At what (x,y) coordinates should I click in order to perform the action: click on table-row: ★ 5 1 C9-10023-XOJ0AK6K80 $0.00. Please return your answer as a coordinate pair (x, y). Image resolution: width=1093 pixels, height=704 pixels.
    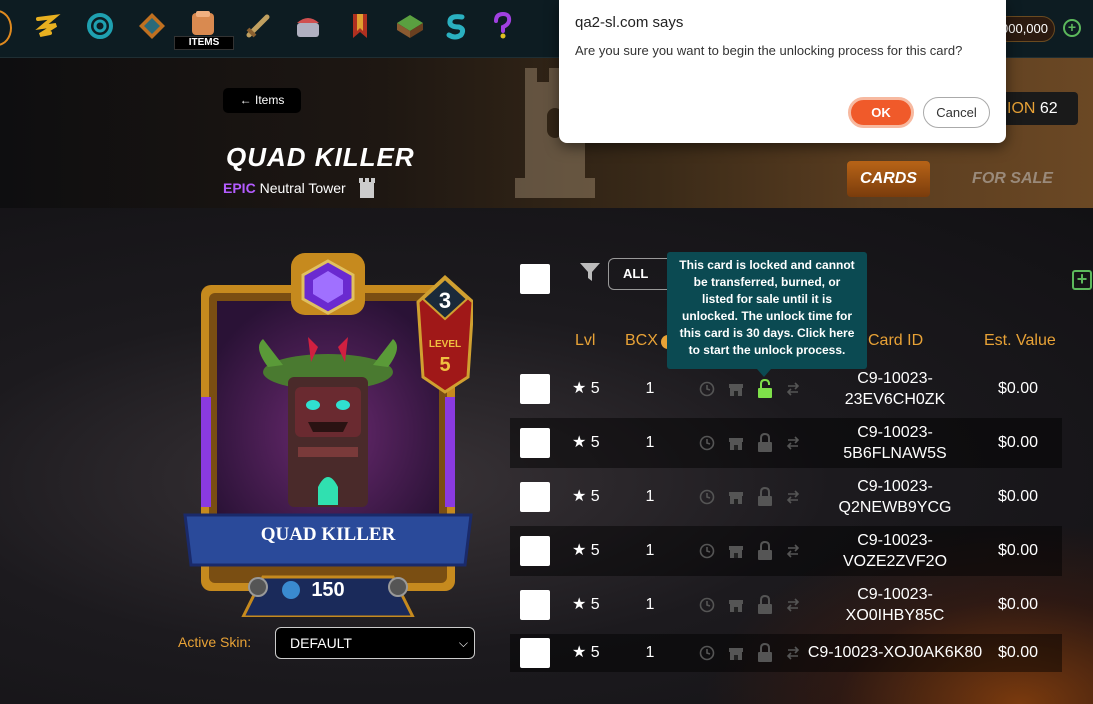
    Looking at the image, I should click on (786, 653).